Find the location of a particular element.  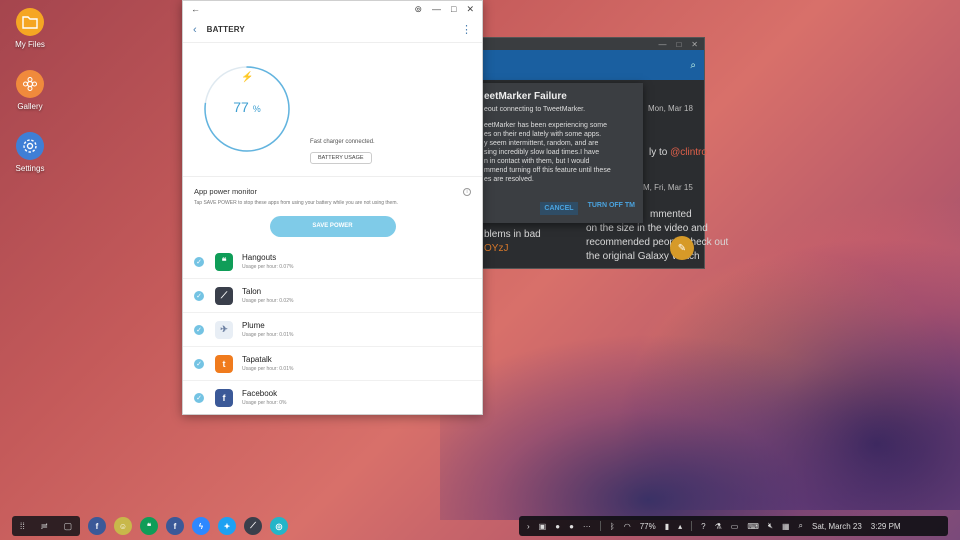

dex-icon: ▦ is located at coordinates (786, 526).